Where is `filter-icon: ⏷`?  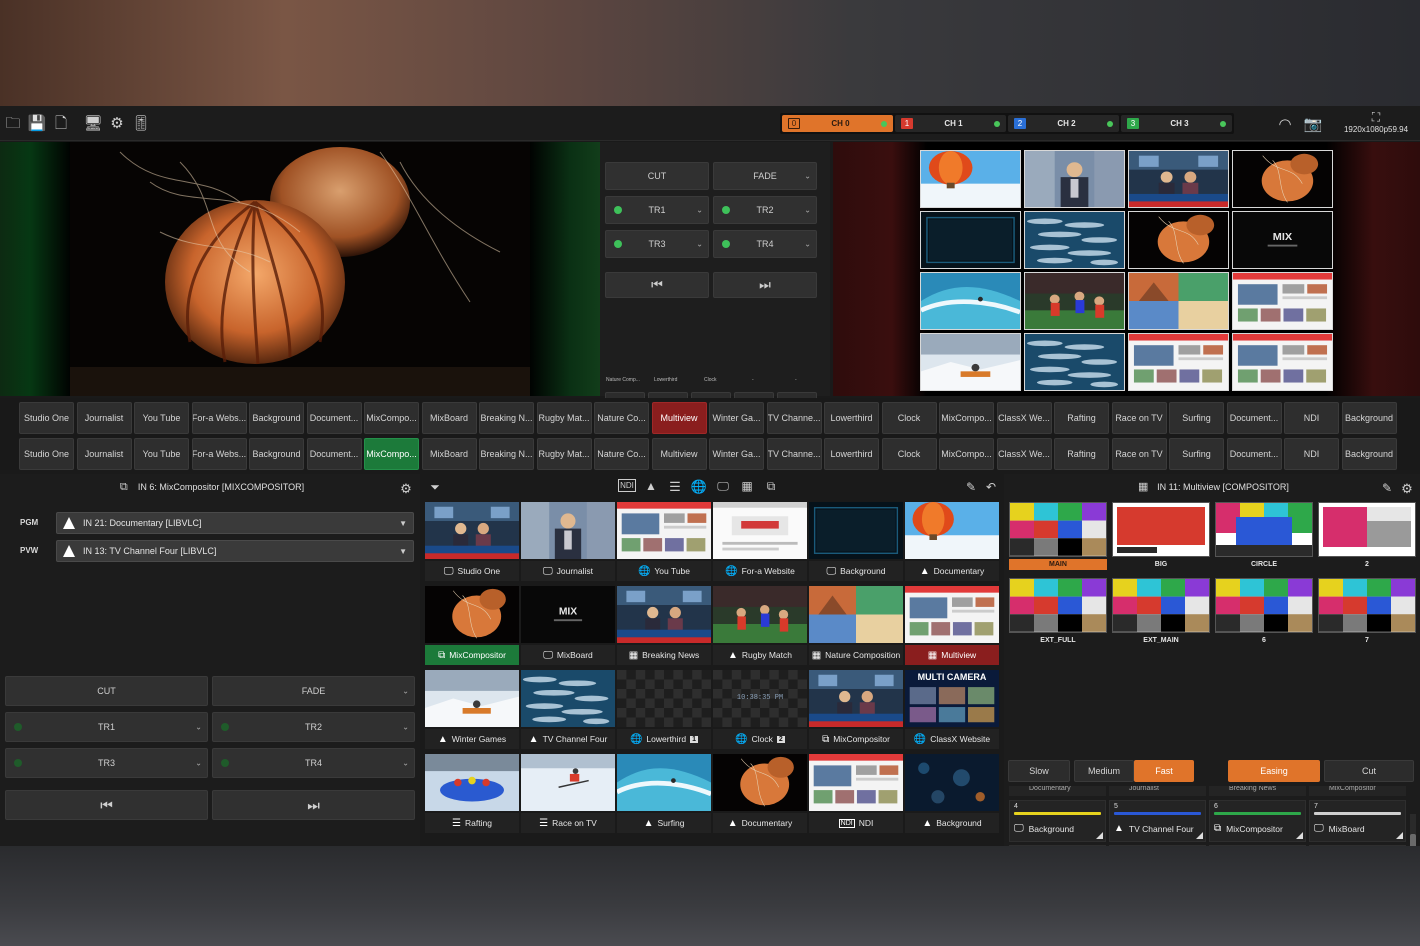
filter-icon: ⏷ is located at coordinates (435, 487).